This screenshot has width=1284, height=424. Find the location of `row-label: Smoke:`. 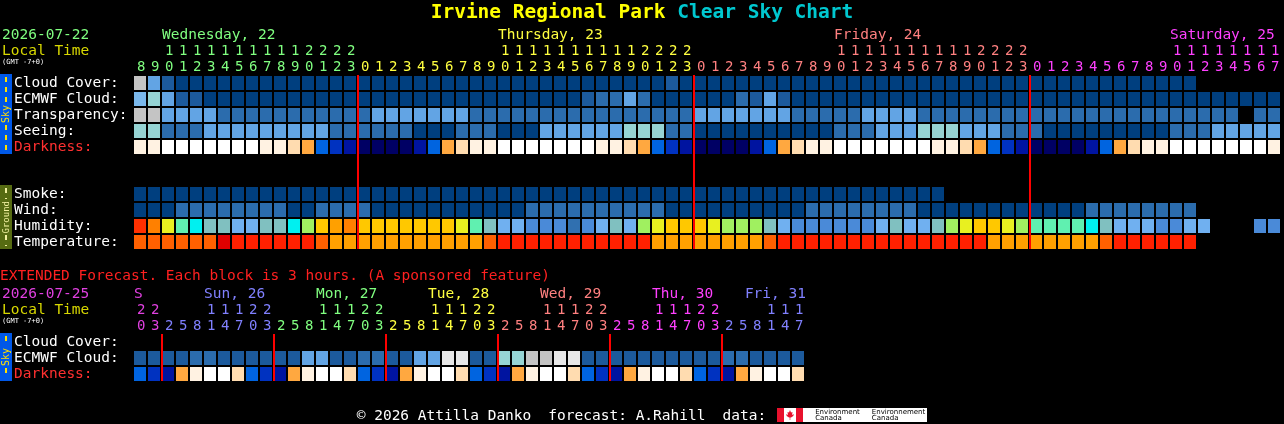

row-label: Smoke: is located at coordinates (41, 193).